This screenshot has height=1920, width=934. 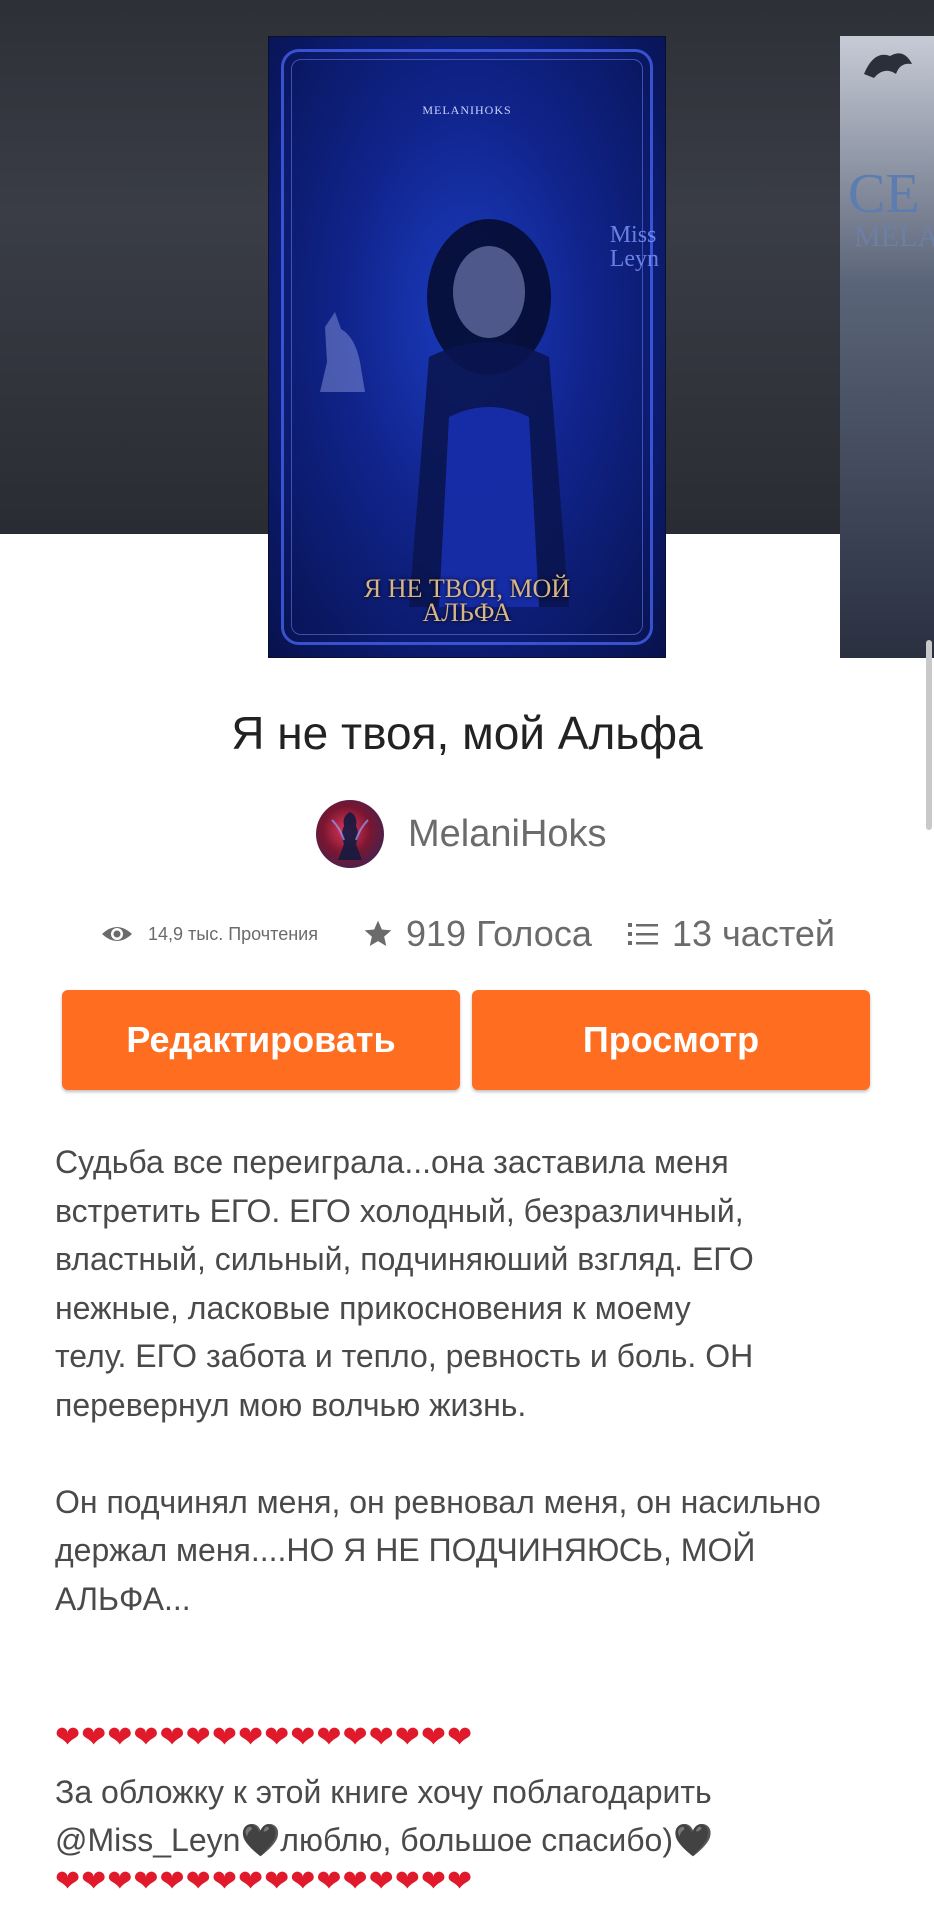 What do you see at coordinates (117, 934) in the screenshot?
I see `eye-icon` at bounding box center [117, 934].